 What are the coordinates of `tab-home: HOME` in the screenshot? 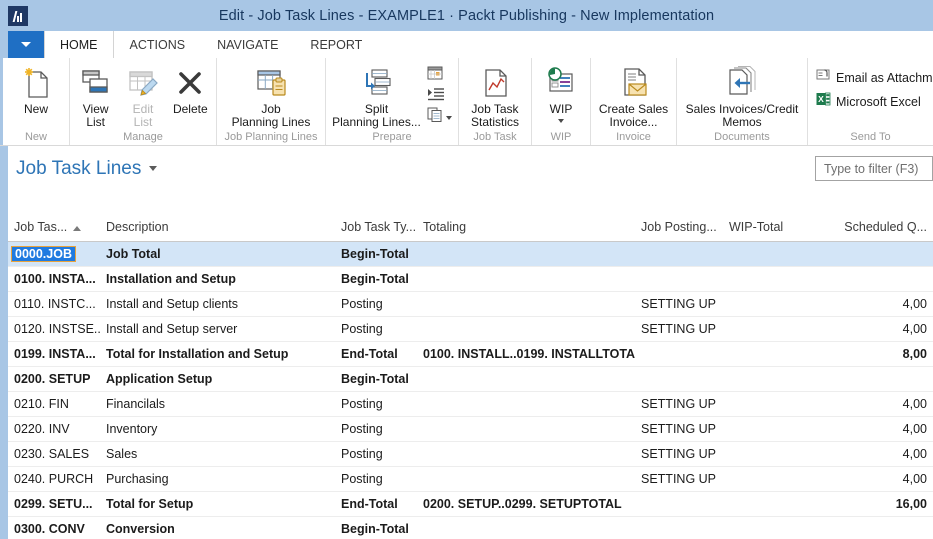 It's located at (79, 44).